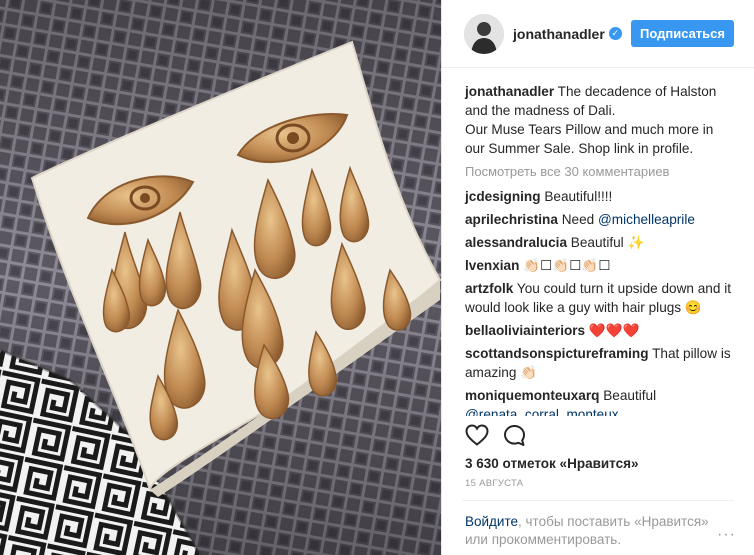 The image size is (754, 555). Describe the element at coordinates (552, 463) in the screenshot. I see `likes-count: 3 630 отметок «Нравится»` at that location.